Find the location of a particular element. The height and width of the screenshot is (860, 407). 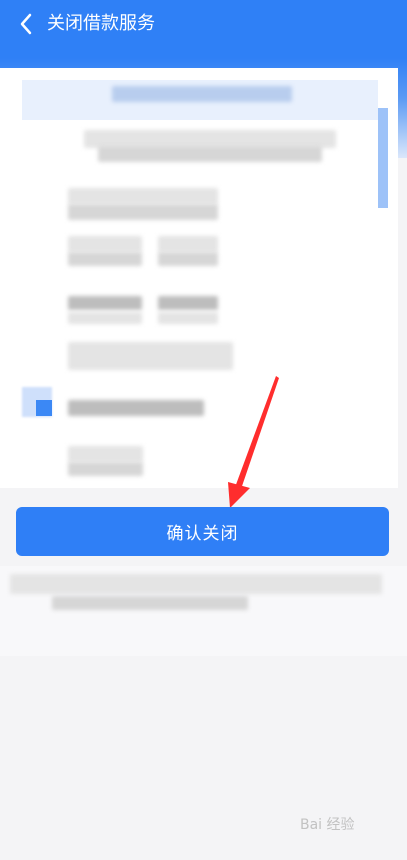

page-title: 关闭借款服务 is located at coordinates (101, 23).